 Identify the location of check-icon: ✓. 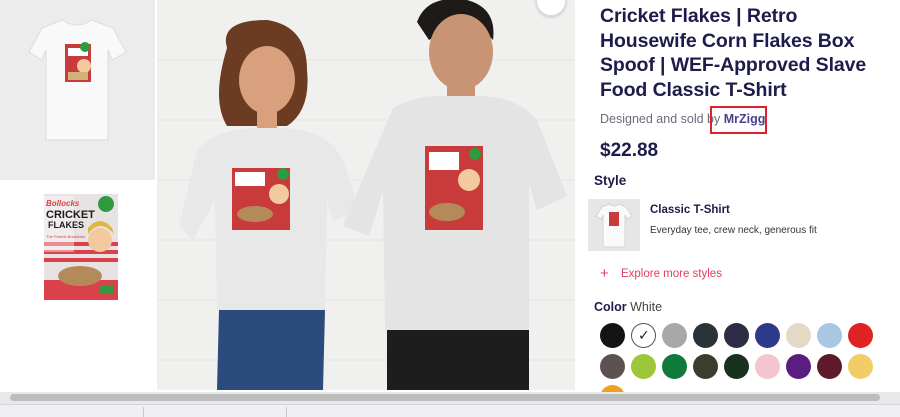
(644, 335).